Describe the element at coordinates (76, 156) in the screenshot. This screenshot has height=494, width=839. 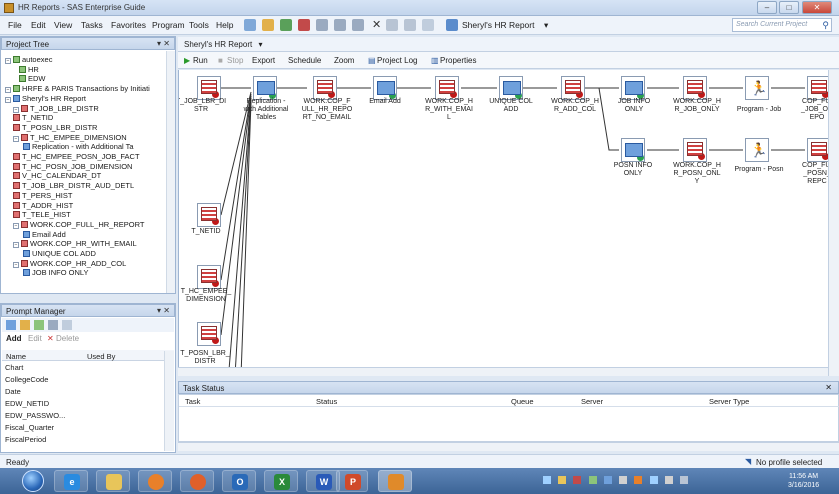
I see `tree-item: T_HC_EMPEE_POSN_JOB_FACT` at that location.